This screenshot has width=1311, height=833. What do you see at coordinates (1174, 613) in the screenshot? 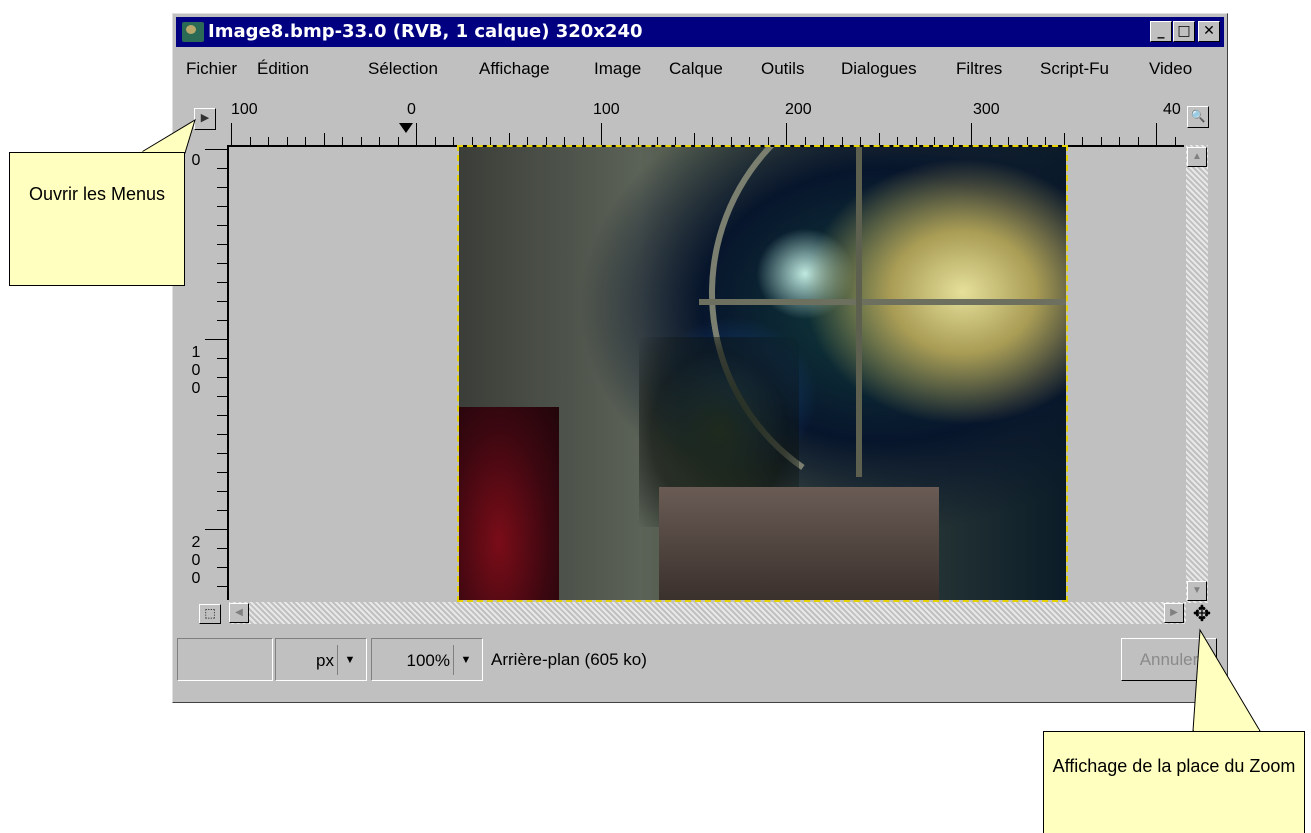
I see `scroll-right-button: ▶` at bounding box center [1174, 613].